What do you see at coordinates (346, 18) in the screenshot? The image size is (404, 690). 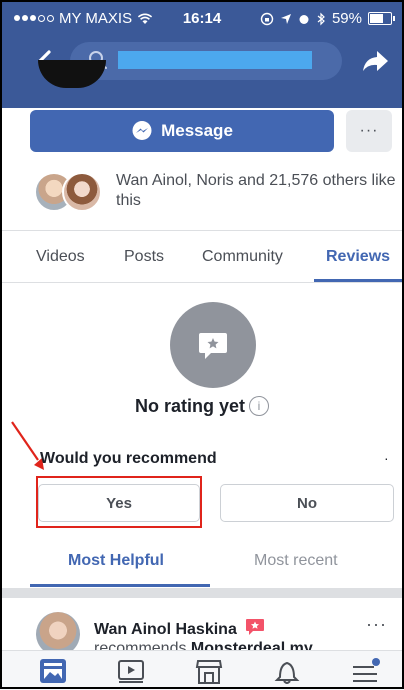 I see `battery-percent: 59%` at bounding box center [346, 18].